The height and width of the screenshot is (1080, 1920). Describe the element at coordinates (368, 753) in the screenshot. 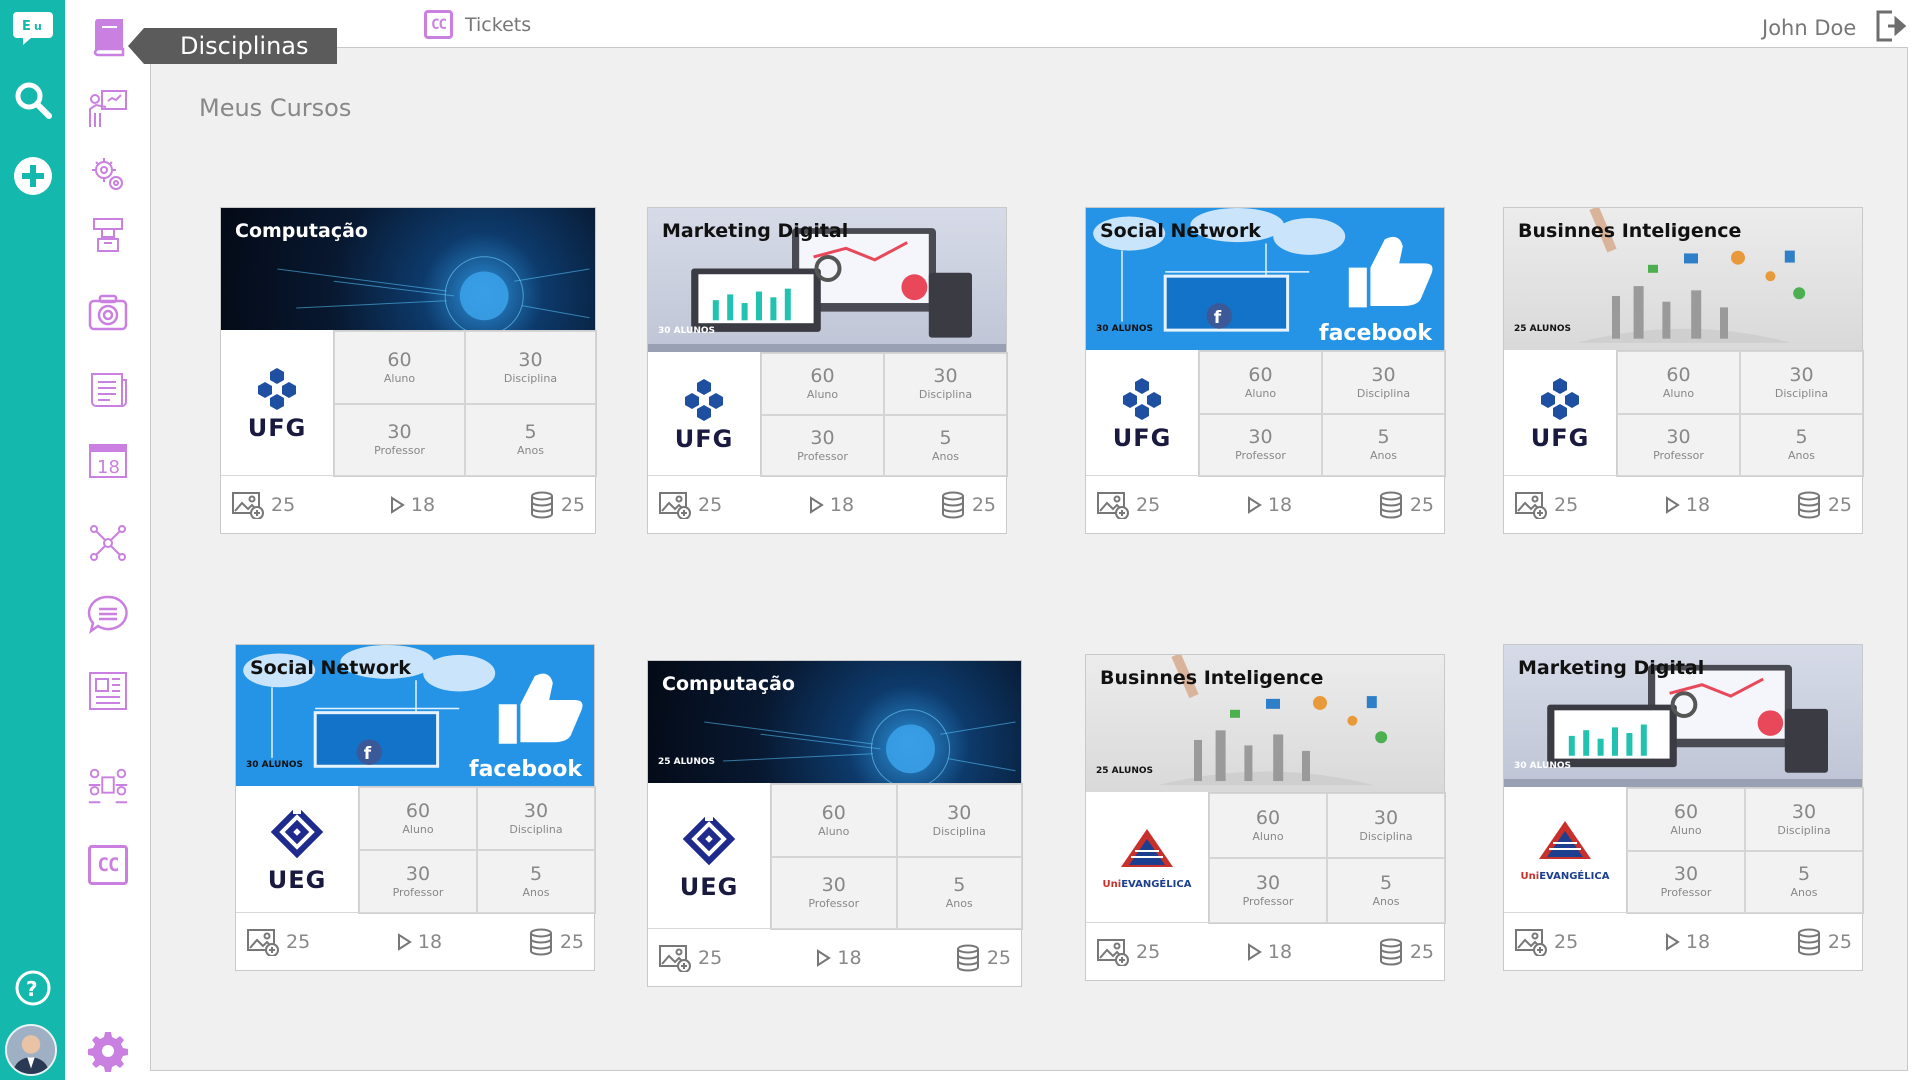

I see `svg-text: f` at that location.